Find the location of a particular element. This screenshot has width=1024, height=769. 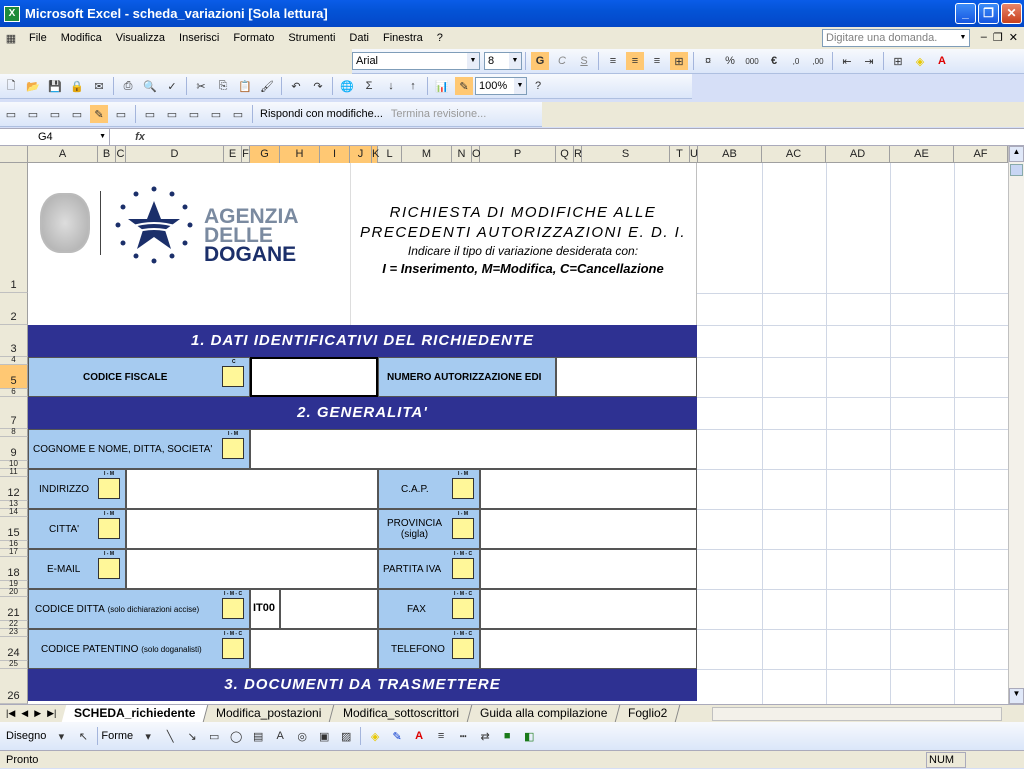

scroll-up-icon: ▲ is located at coordinates (1016, 154).